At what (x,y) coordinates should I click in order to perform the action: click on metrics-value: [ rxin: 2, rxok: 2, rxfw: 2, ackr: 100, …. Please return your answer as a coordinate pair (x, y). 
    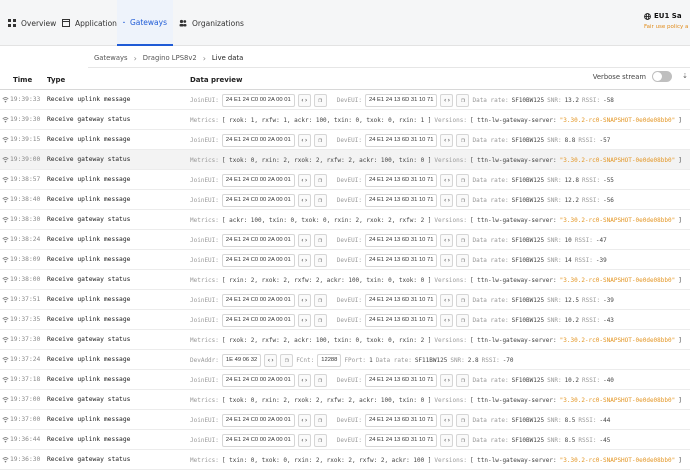
    Looking at the image, I should click on (326, 280).